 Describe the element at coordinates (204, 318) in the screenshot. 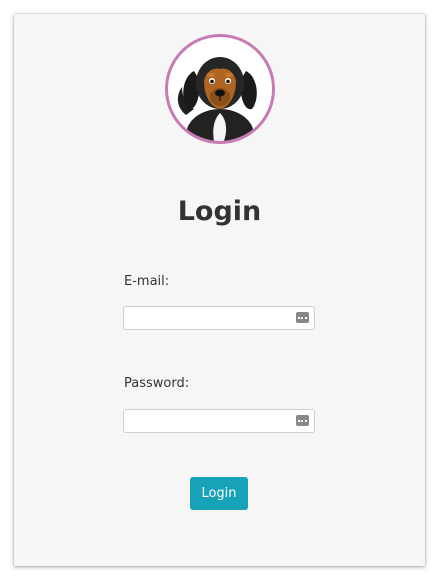

I see `email-field` at that location.